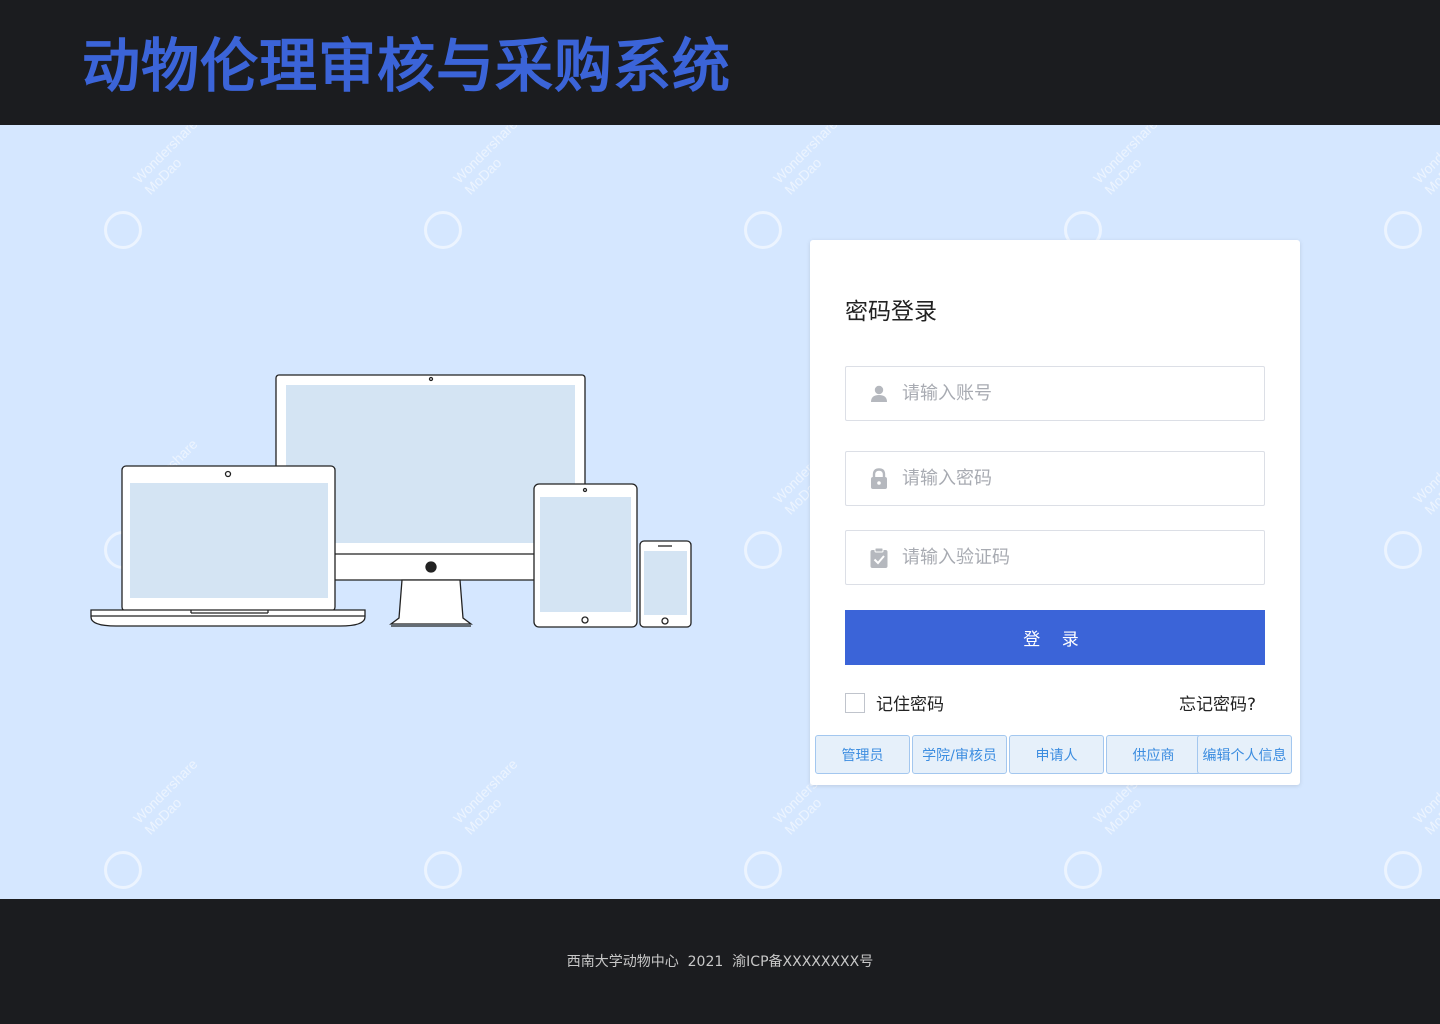 This screenshot has height=1024, width=1440. Describe the element at coordinates (665, 584) in the screenshot. I see `phone-icon` at that location.